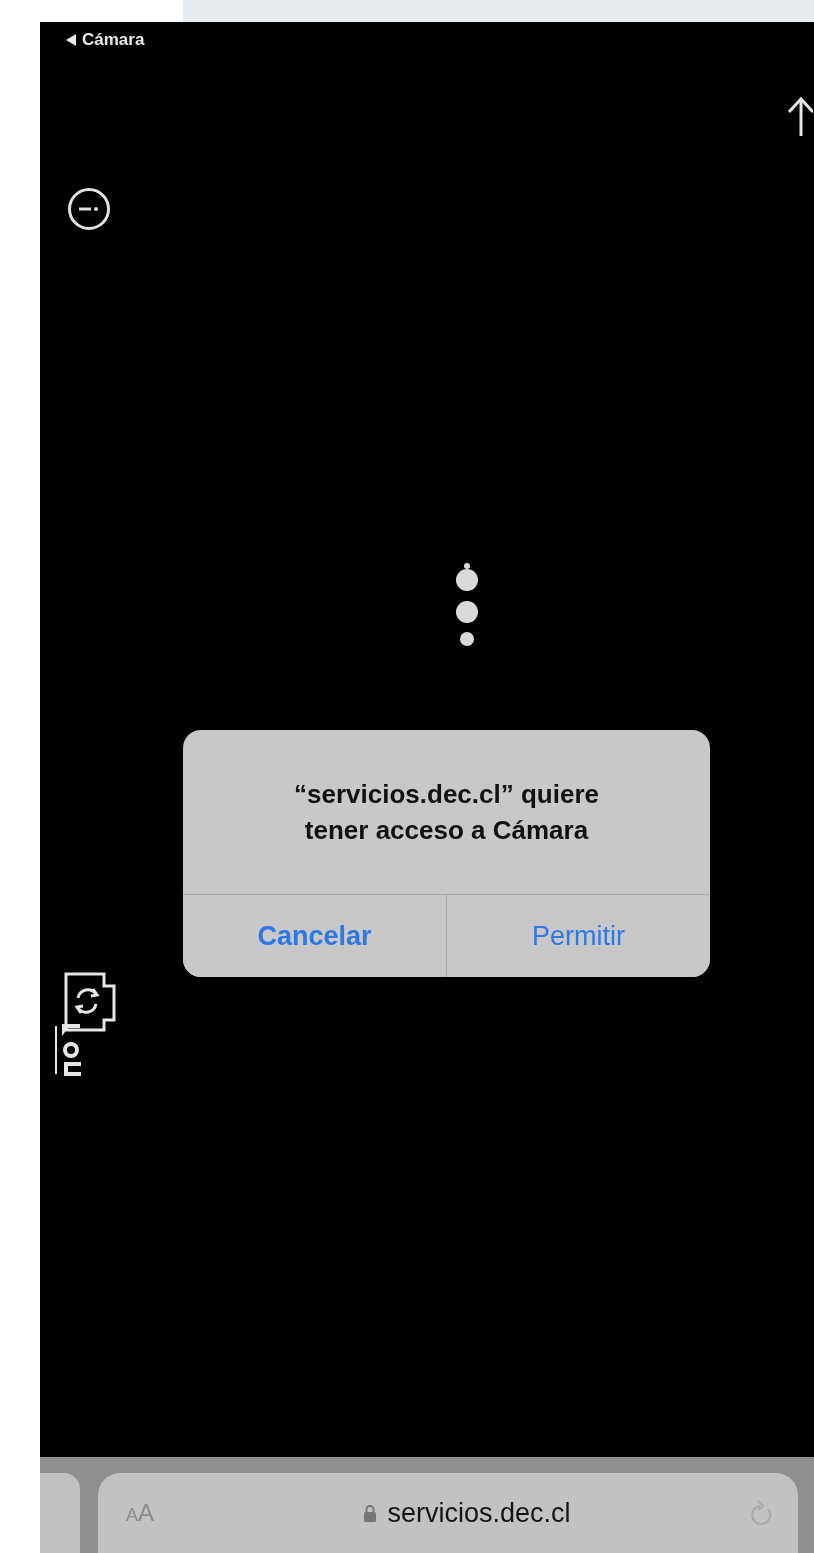 The height and width of the screenshot is (1553, 814). What do you see at coordinates (68, 1050) in the screenshot?
I see `logo-icon` at bounding box center [68, 1050].